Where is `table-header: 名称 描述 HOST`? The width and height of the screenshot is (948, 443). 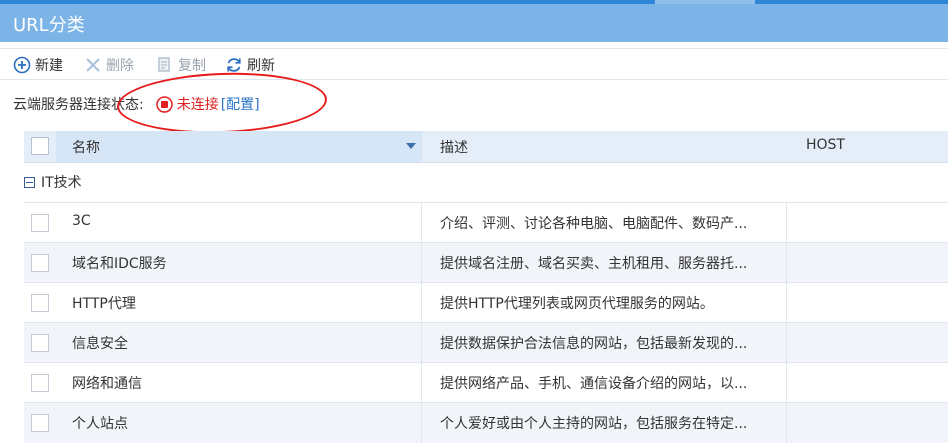 table-header: 名称 描述 HOST is located at coordinates (486, 147).